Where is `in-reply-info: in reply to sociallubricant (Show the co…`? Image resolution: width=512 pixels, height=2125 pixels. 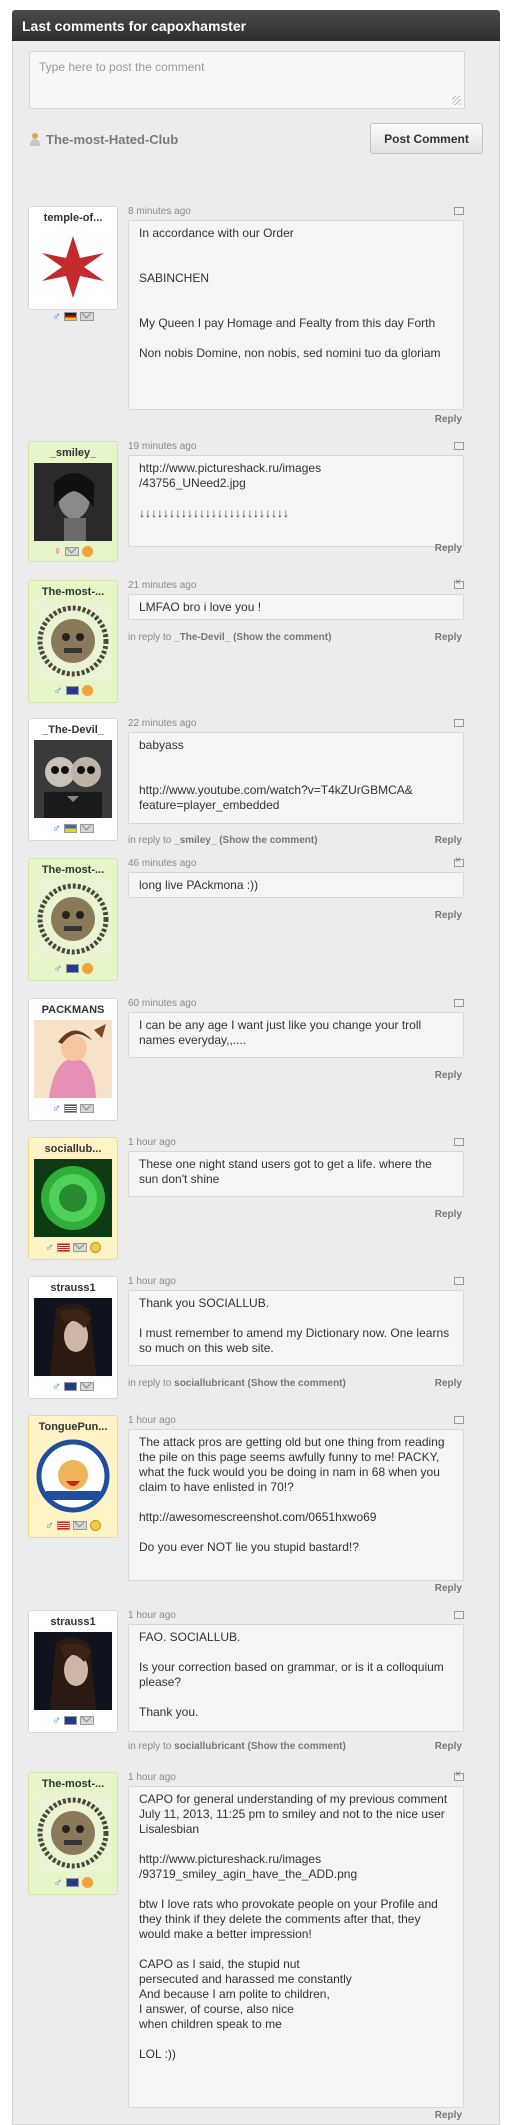
in-reply-info: in reply to sociallubricant (Show the co… is located at coordinates (237, 1383).